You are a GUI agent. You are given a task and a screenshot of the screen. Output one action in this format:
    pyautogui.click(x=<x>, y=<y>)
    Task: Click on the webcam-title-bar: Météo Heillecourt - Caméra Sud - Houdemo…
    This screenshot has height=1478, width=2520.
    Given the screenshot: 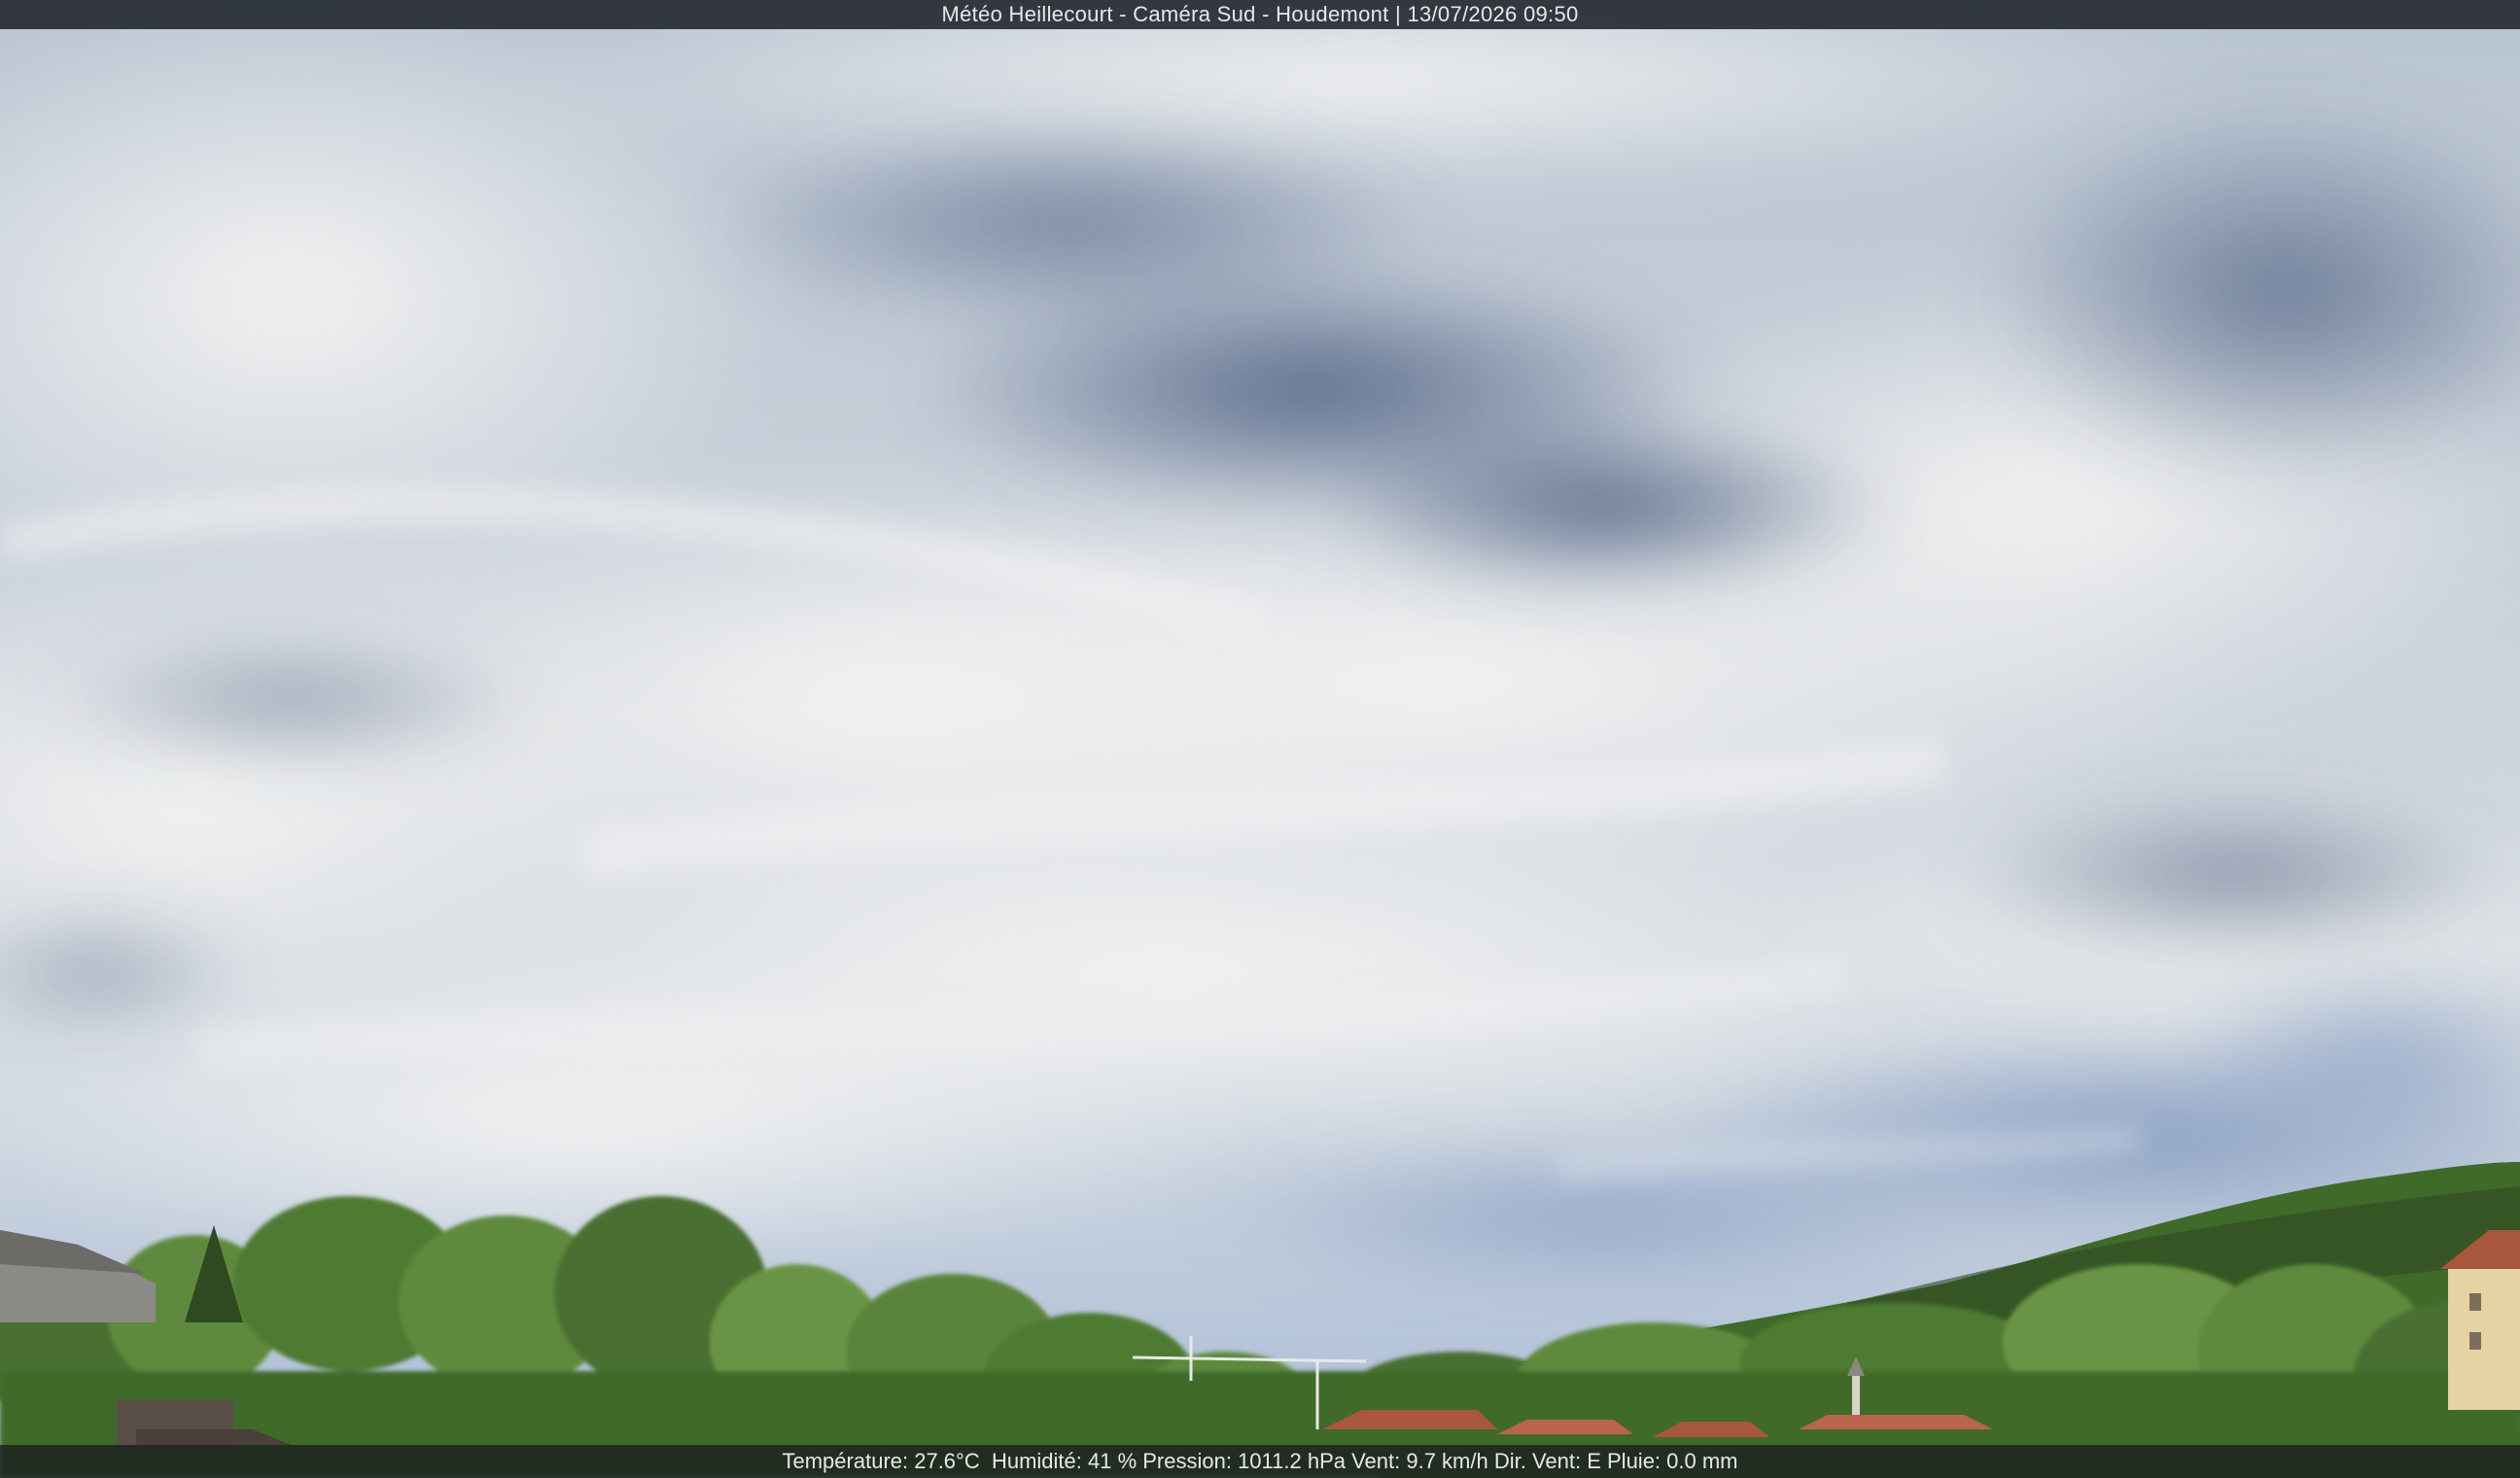 What is the action you would take?
    pyautogui.click(x=1260, y=14)
    